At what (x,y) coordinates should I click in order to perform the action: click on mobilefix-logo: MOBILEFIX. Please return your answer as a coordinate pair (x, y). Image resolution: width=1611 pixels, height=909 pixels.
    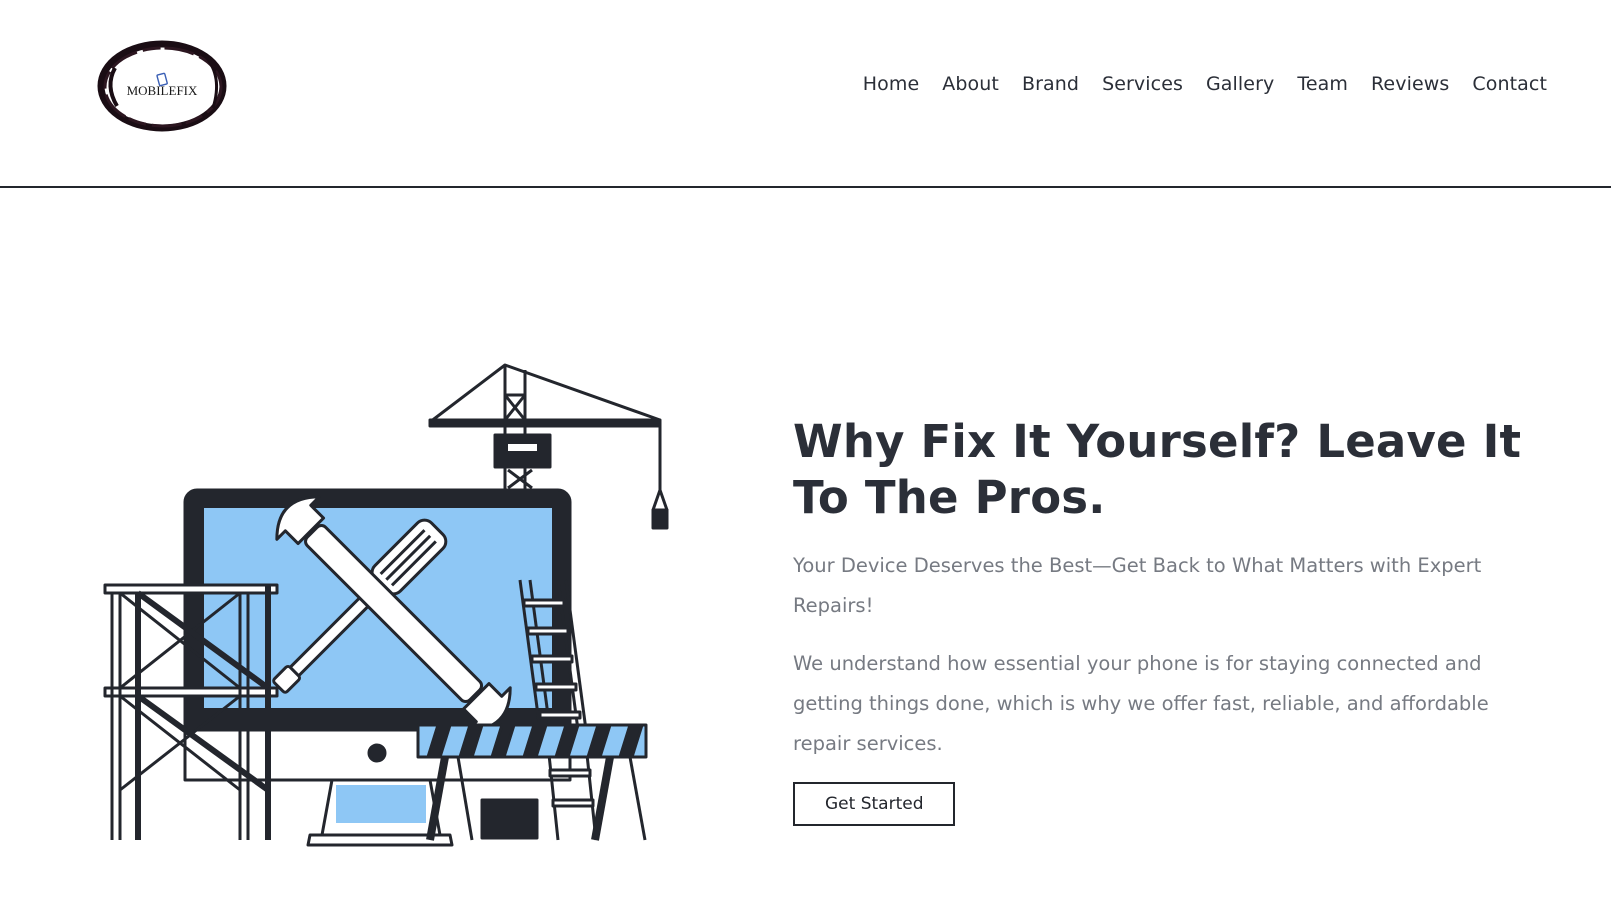
    Looking at the image, I should click on (162, 86).